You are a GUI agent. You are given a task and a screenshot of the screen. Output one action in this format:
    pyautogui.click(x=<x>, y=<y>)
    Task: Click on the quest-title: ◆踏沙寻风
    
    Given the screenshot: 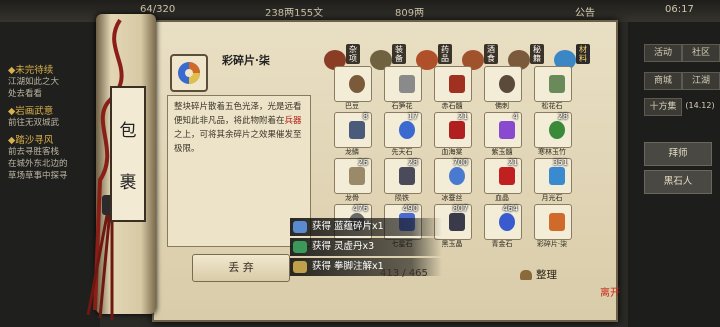 What is the action you would take?
    pyautogui.click(x=30, y=139)
    